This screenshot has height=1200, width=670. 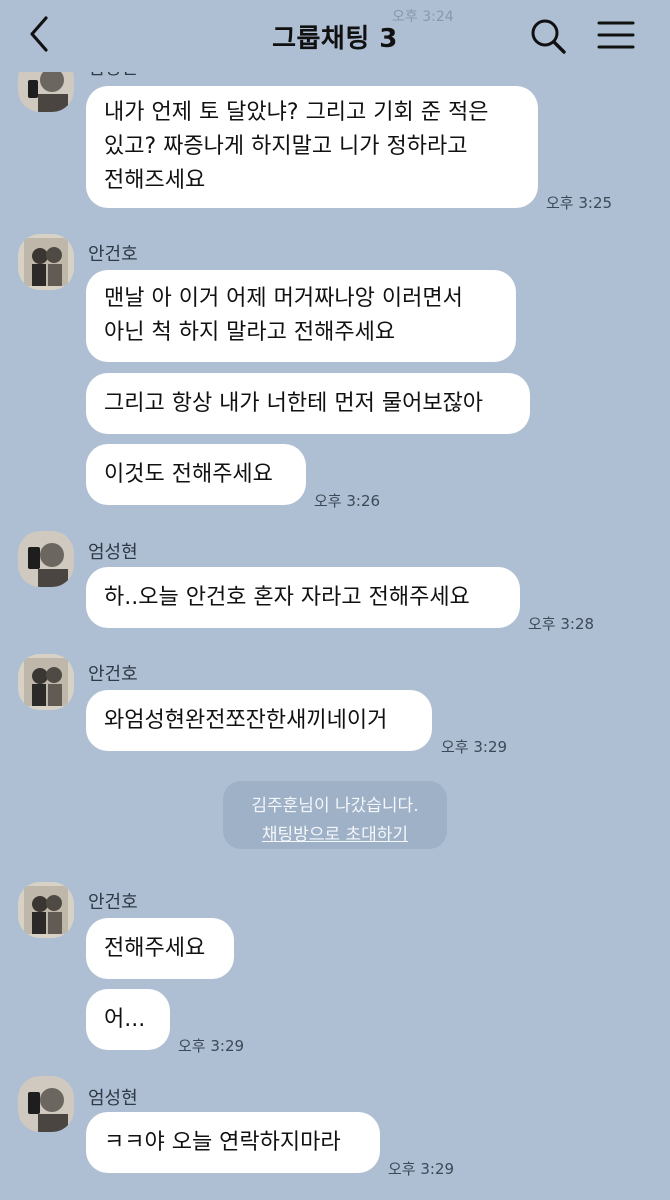 I want to click on message-bubble: 그리고 항상 내가 너한테 먼저 물어보잖아, so click(x=308, y=403).